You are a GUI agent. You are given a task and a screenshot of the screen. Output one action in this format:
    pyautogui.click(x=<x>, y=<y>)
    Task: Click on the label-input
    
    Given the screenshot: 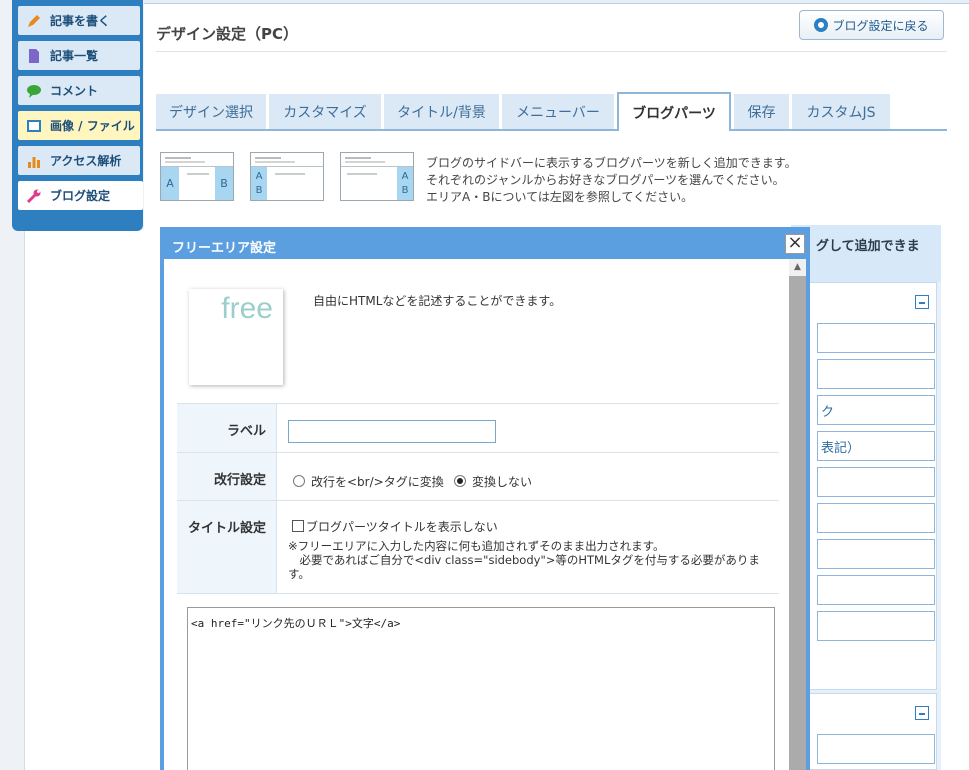 What is the action you would take?
    pyautogui.click(x=392, y=431)
    